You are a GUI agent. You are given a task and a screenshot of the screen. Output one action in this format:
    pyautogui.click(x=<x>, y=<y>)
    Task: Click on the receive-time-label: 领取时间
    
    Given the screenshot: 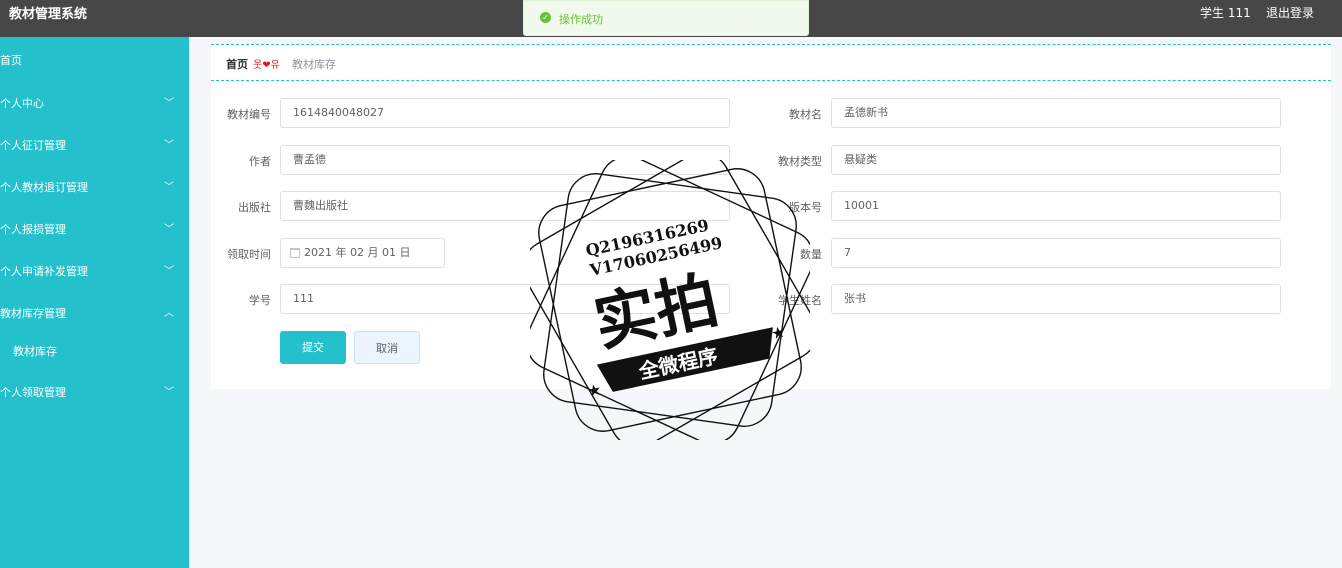 What is the action you would take?
    pyautogui.click(x=249, y=254)
    